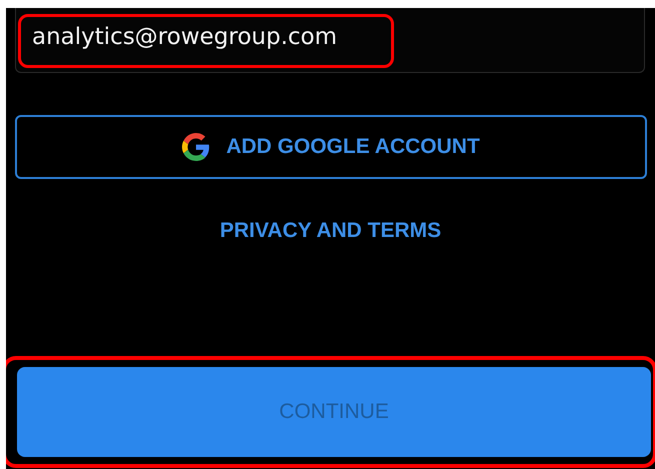  Describe the element at coordinates (331, 147) in the screenshot. I see `add-account-button: ADD GOOGLE ACCOUNT` at that location.